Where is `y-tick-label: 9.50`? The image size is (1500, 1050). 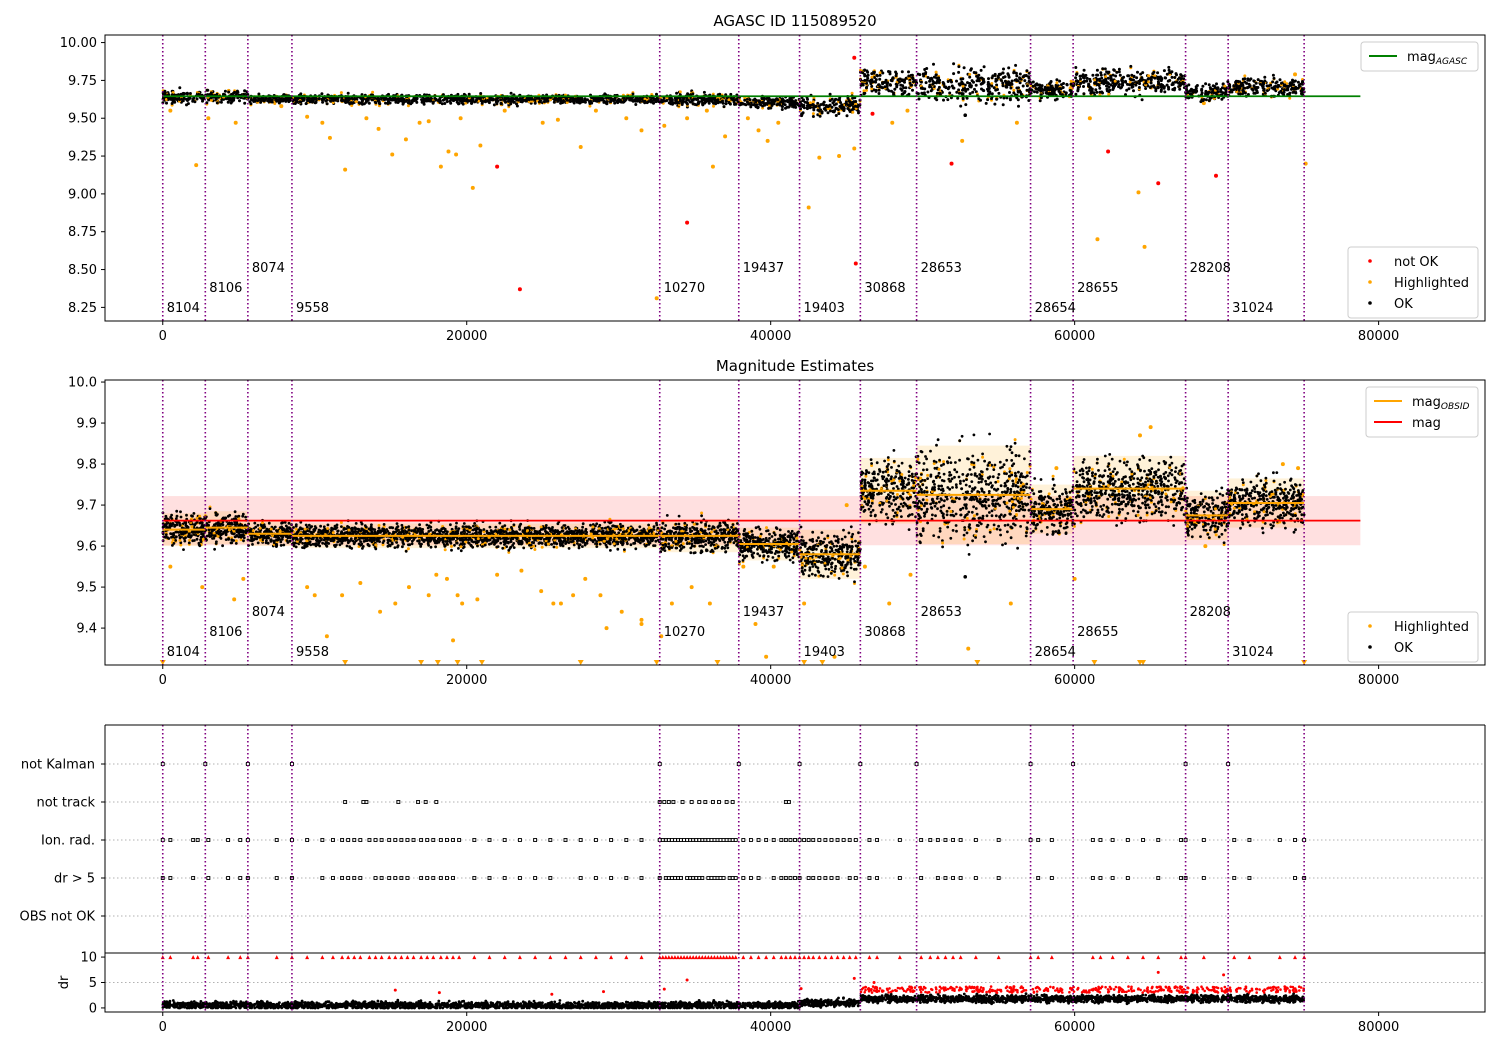 y-tick-label: 9.50 is located at coordinates (82, 119).